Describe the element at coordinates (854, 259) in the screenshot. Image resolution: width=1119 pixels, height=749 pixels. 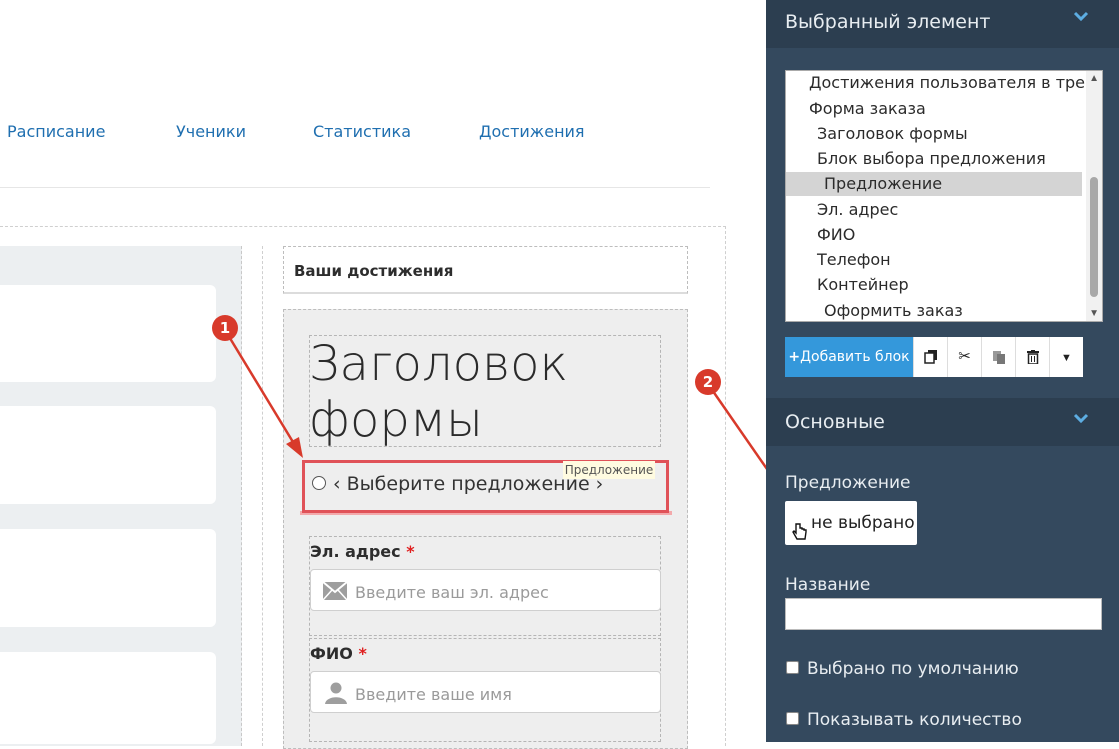
I see `tree-item: Телефон` at that location.